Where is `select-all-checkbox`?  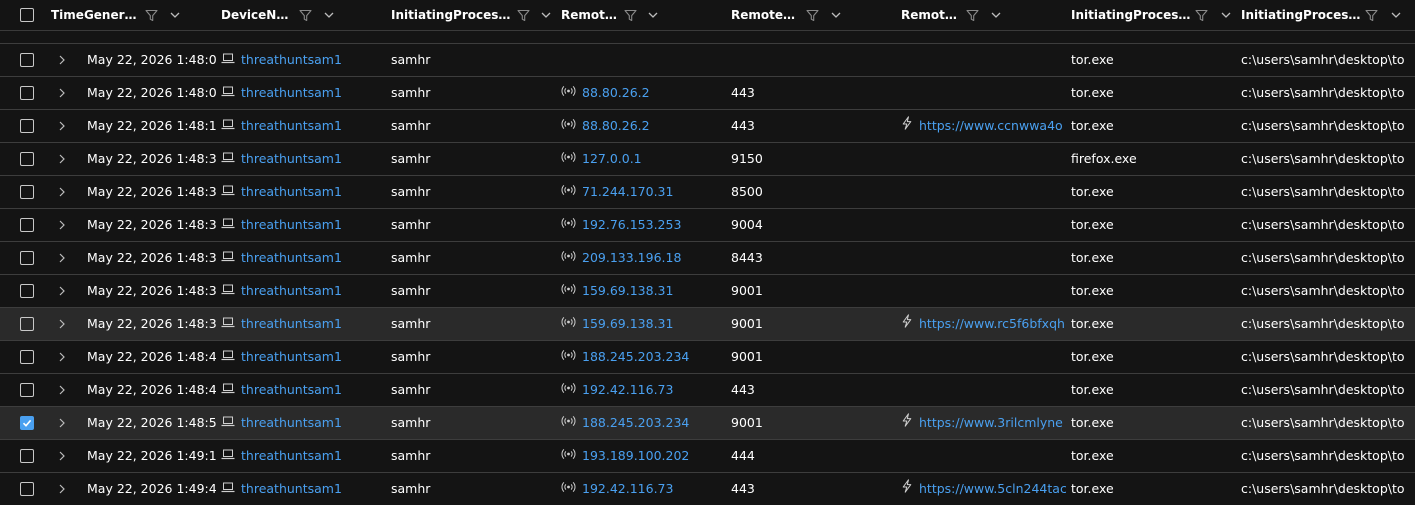 select-all-checkbox is located at coordinates (27, 15).